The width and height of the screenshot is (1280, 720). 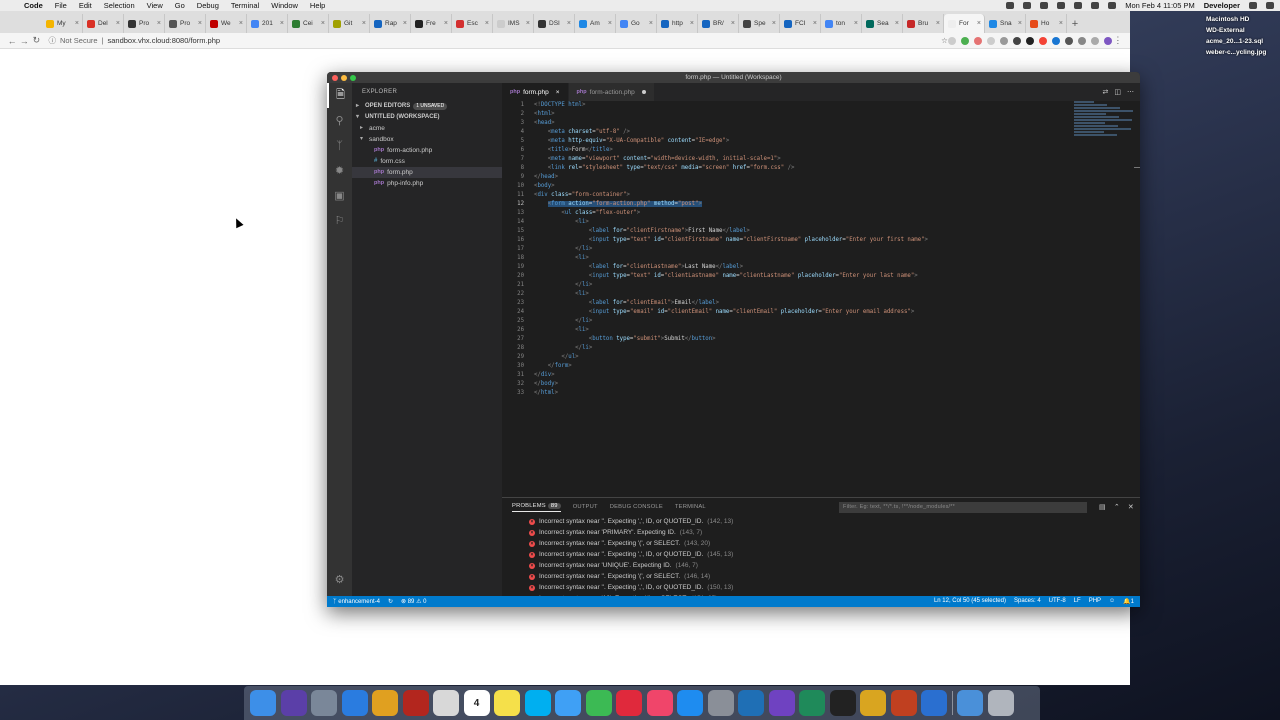 What do you see at coordinates (781, 703) in the screenshot?
I see `github-desktop-icon` at bounding box center [781, 703].